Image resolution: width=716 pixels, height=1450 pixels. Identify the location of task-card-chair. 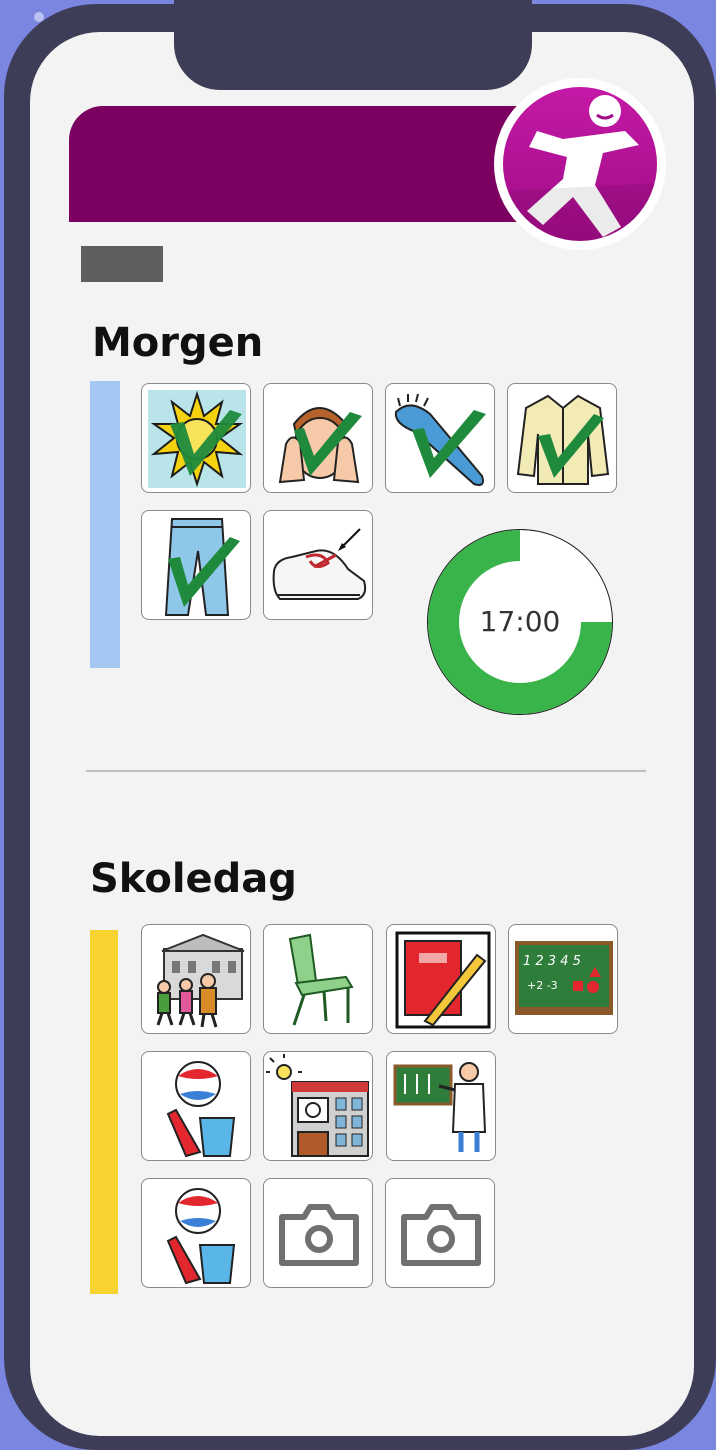
(318, 979).